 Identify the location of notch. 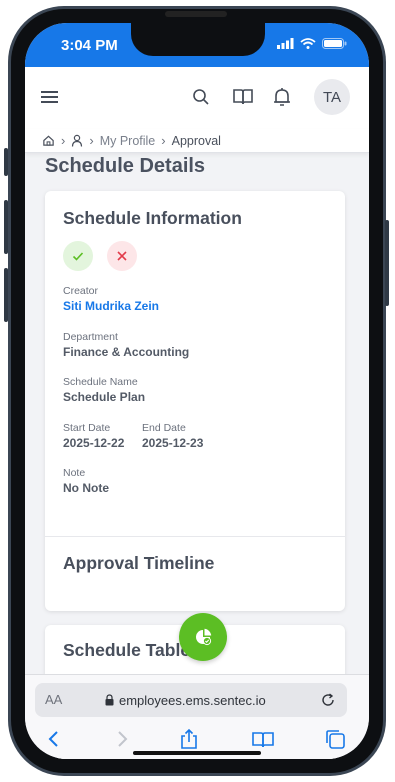
(198, 39).